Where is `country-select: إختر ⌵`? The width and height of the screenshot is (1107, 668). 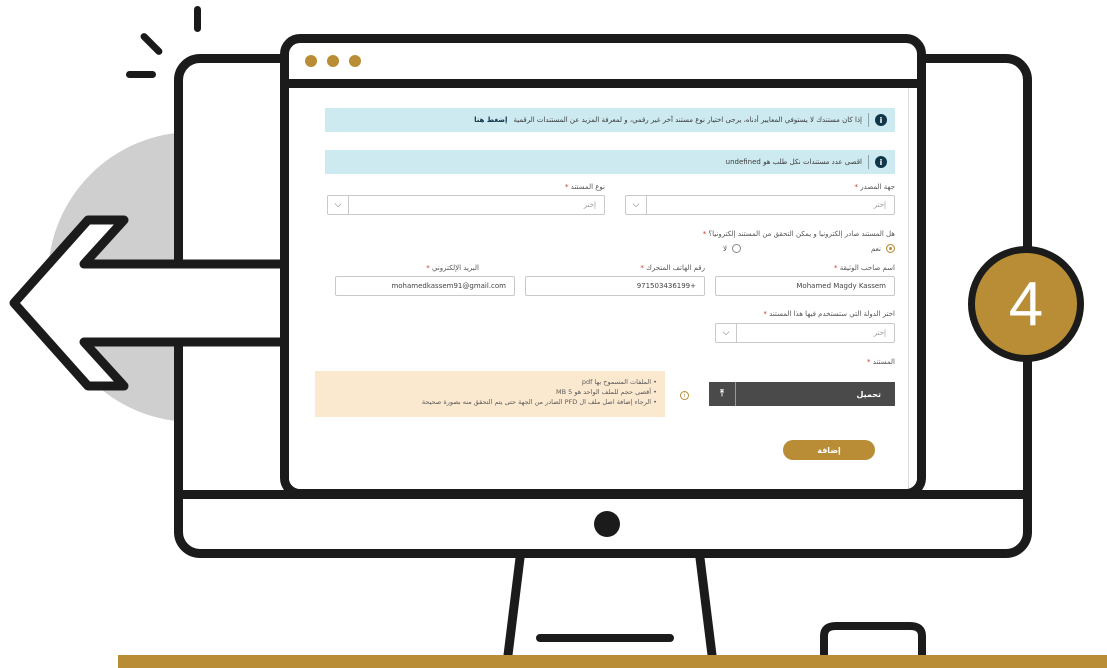
country-select: إختر ⌵ is located at coordinates (805, 333).